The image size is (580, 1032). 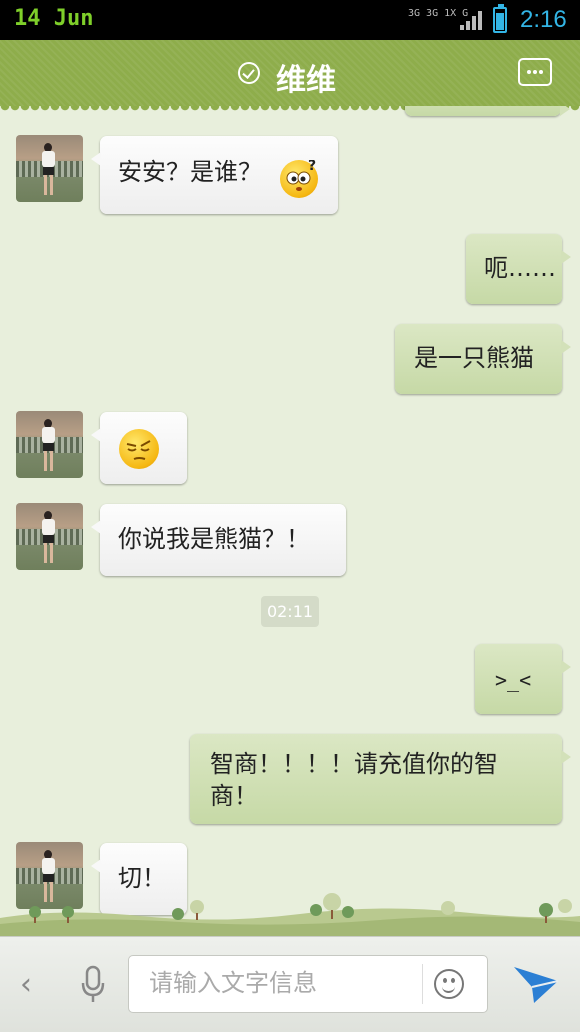 I want to click on message-bubble: 安安？是谁？ ?, so click(x=214, y=175).